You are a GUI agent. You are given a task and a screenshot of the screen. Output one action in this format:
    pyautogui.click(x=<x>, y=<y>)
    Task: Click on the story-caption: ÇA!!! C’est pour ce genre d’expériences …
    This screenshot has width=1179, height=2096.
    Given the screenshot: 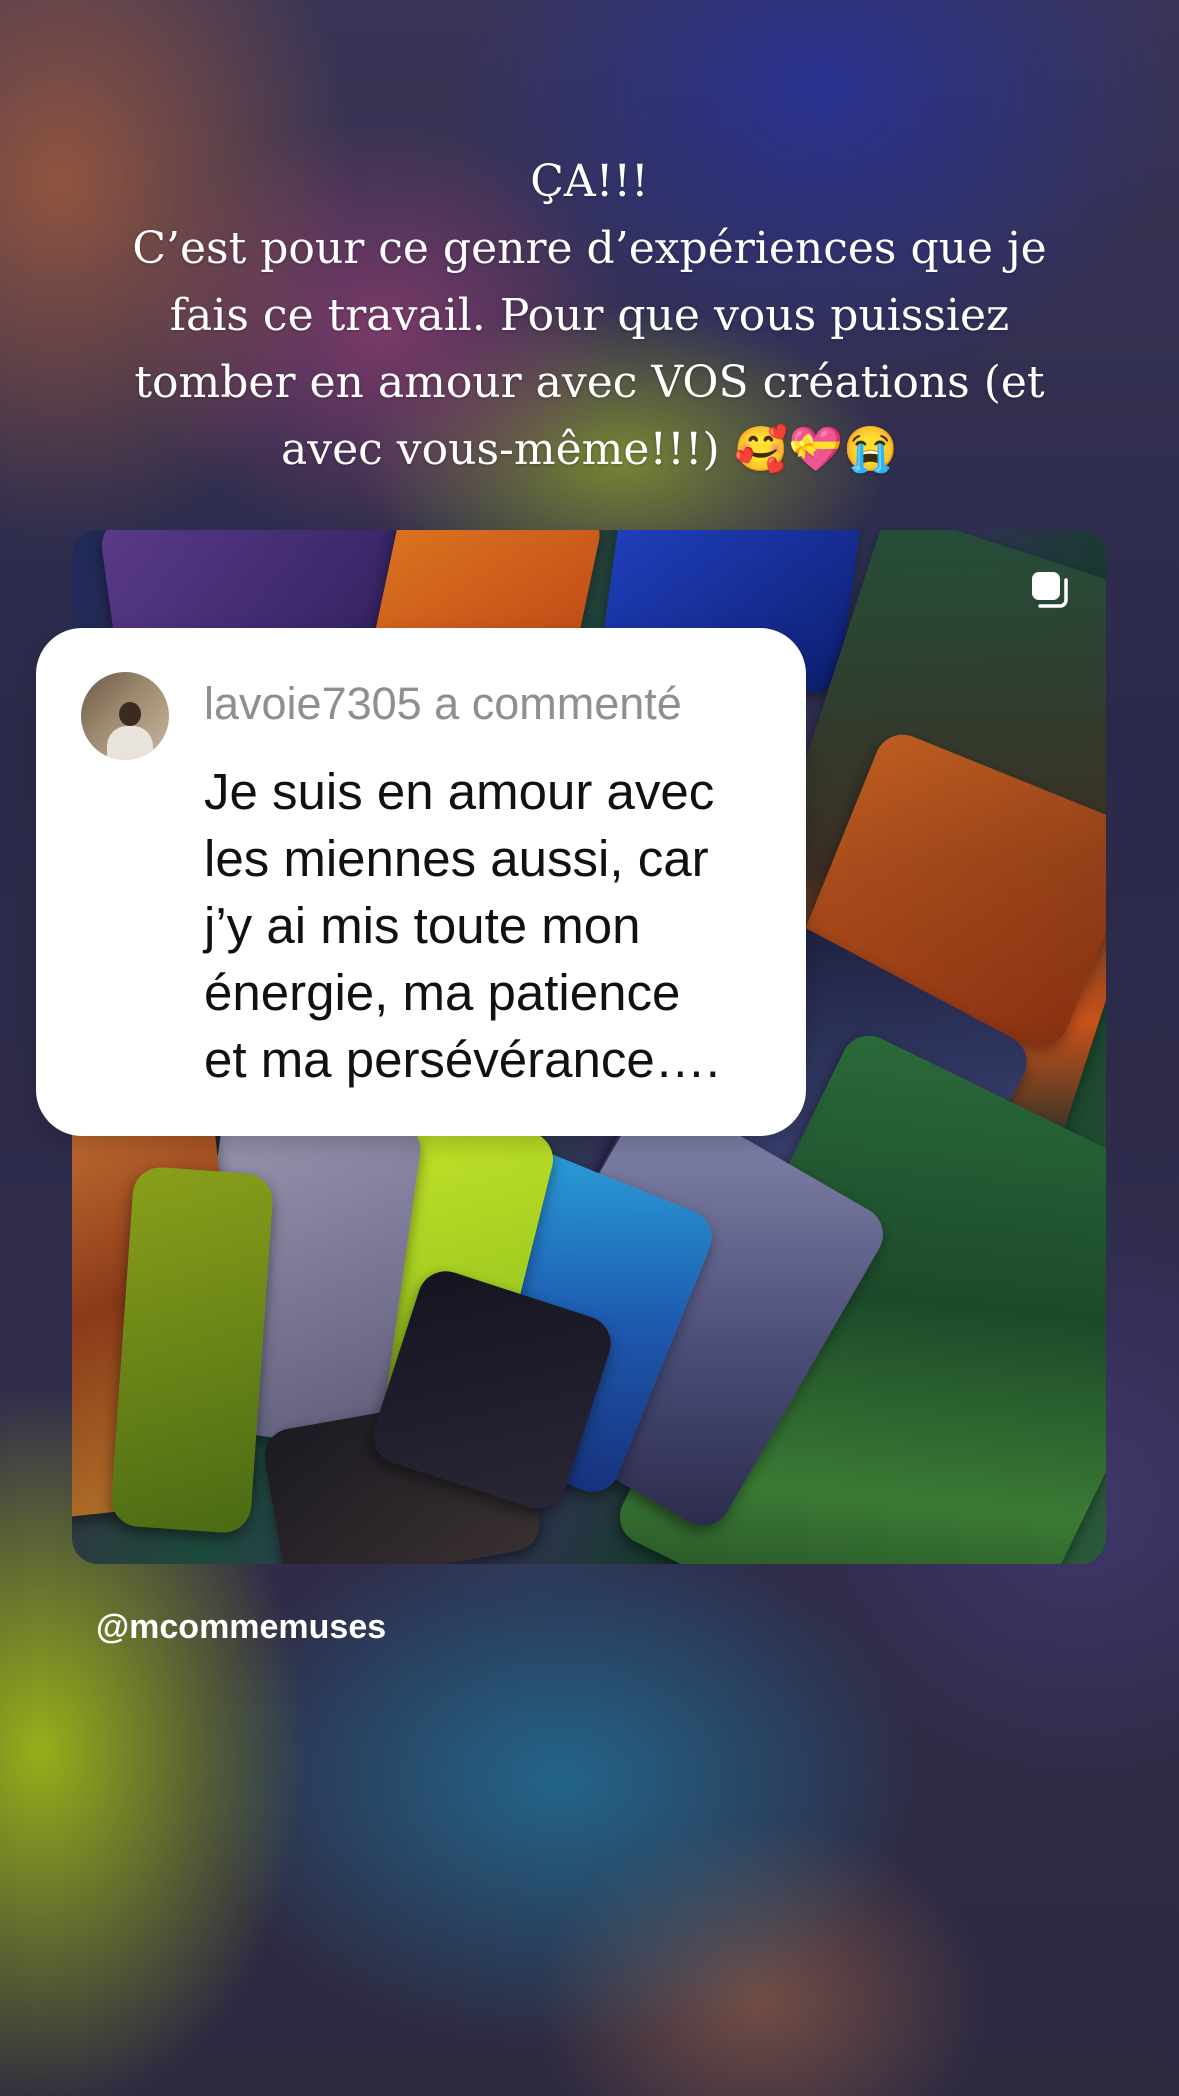 What is the action you would take?
    pyautogui.click(x=589, y=315)
    